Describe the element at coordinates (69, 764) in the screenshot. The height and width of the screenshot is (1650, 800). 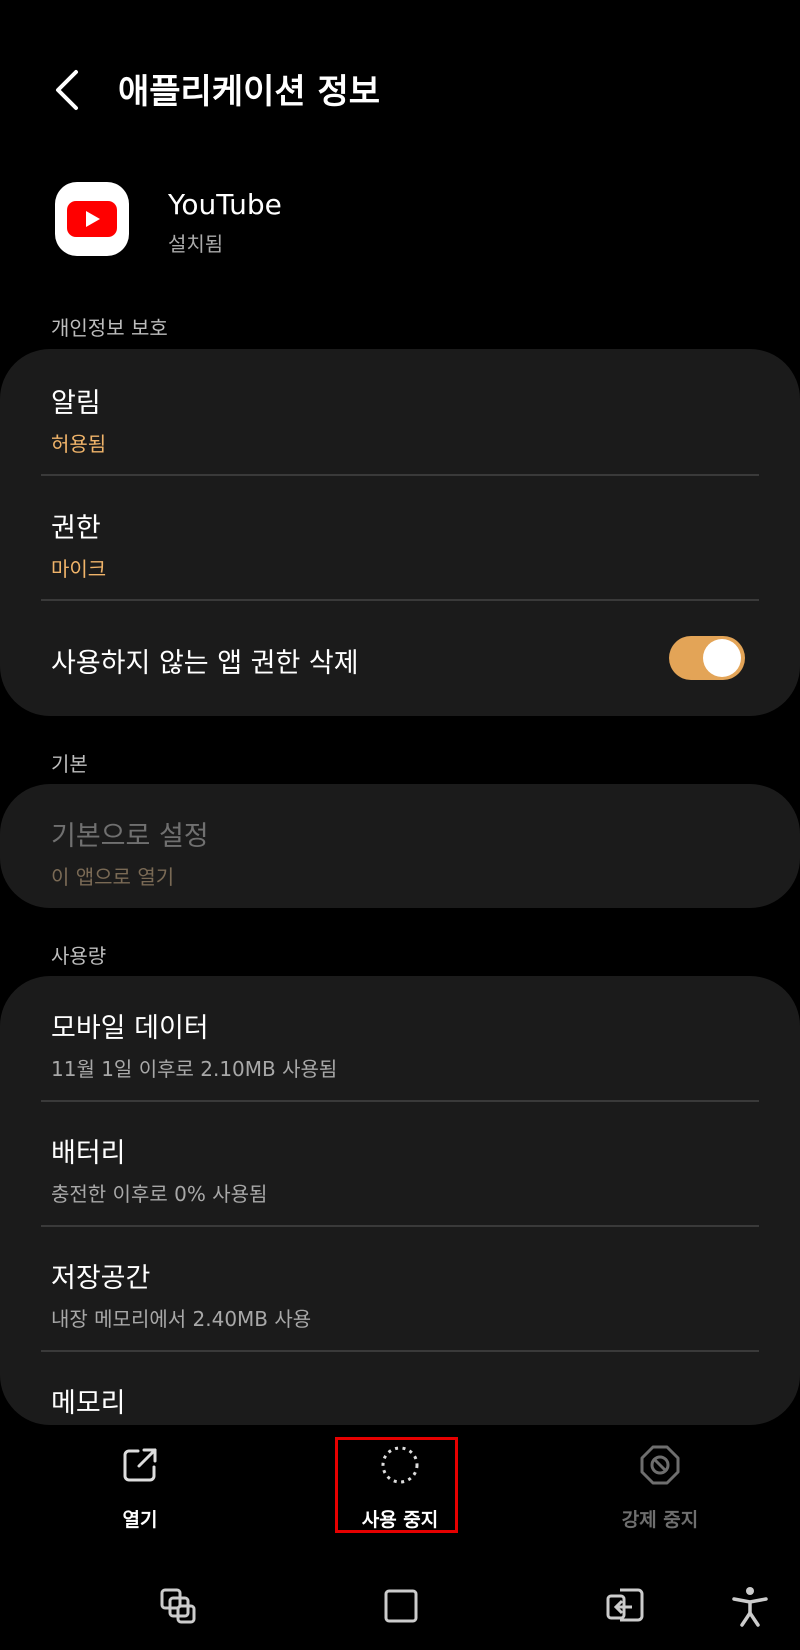
I see `section-label-defaults: 기본` at that location.